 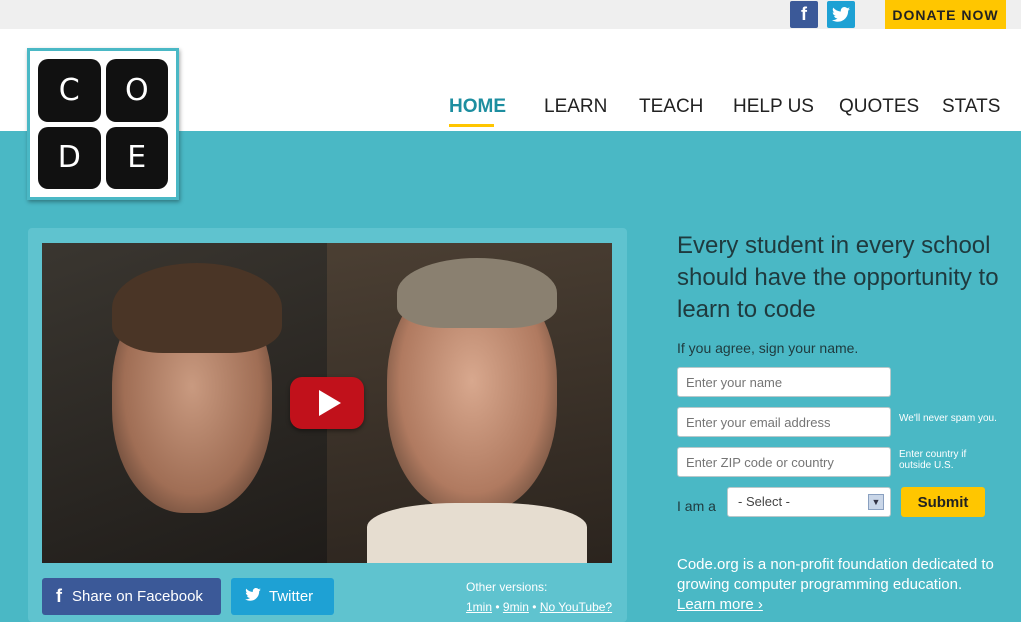 I want to click on logo-letter: D, so click(x=69, y=157).